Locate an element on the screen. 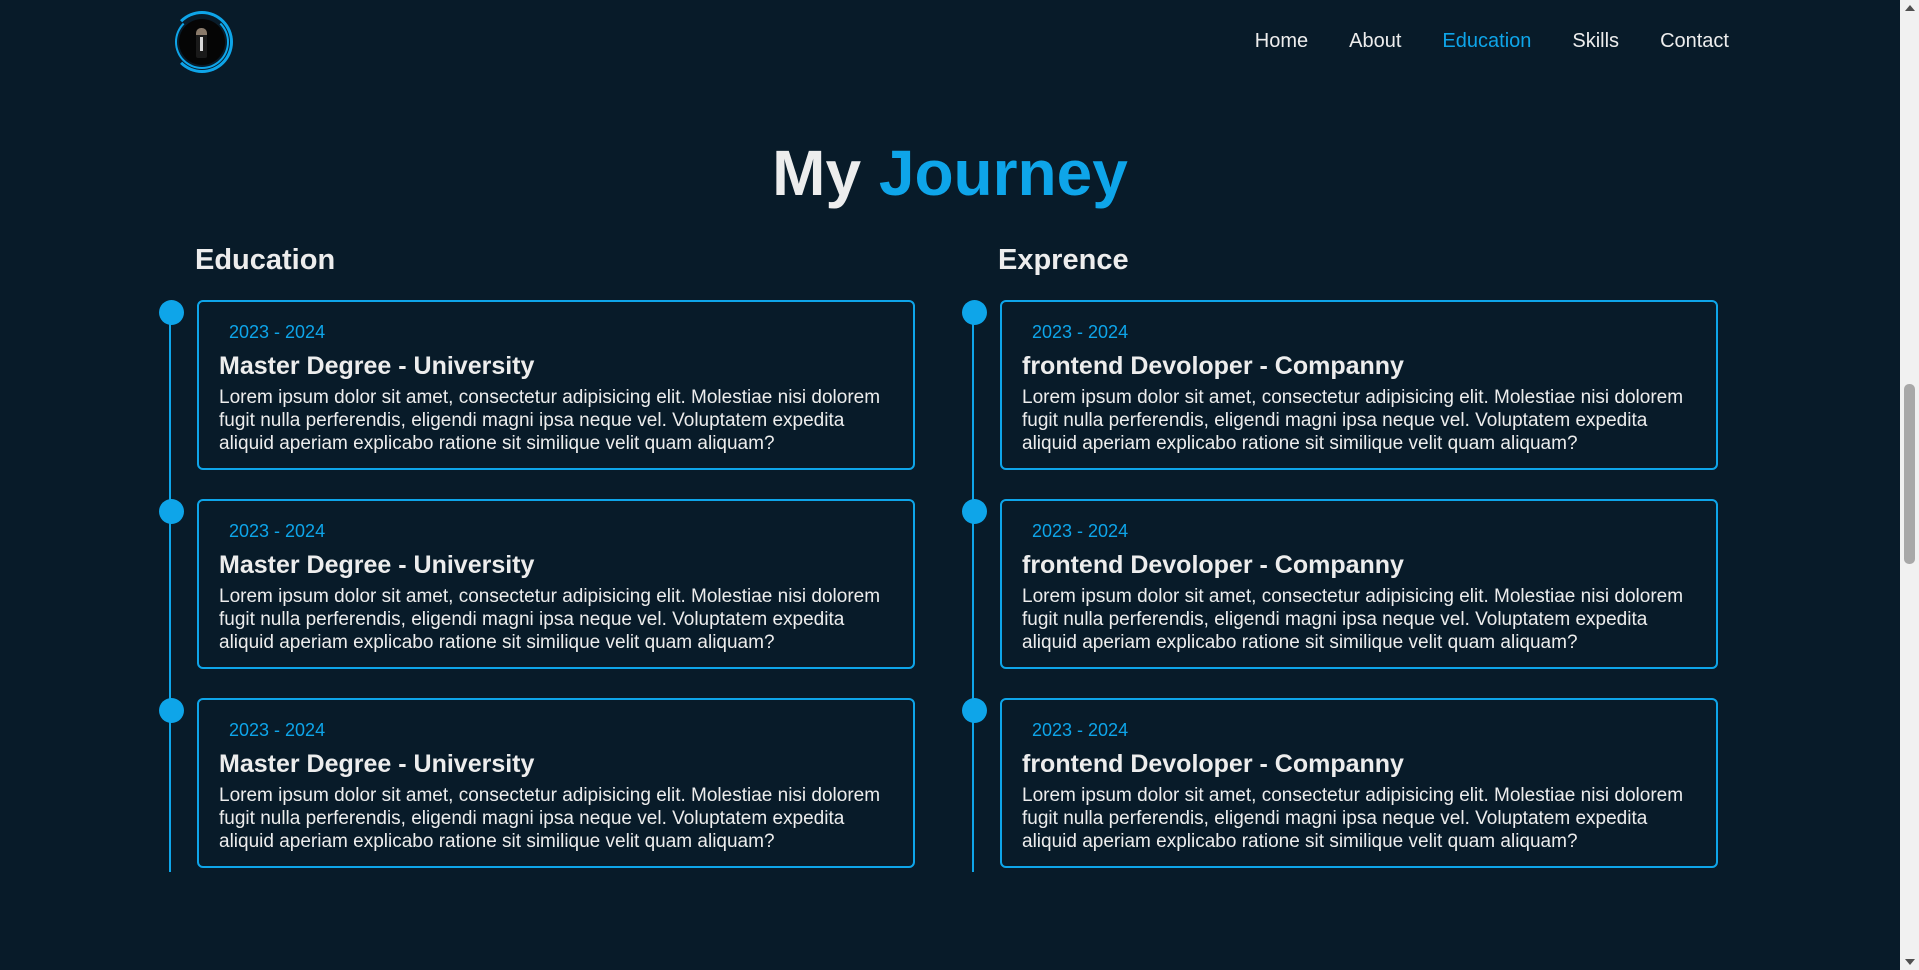 The height and width of the screenshot is (970, 1919). heading-plain: My is located at coordinates (817, 173).